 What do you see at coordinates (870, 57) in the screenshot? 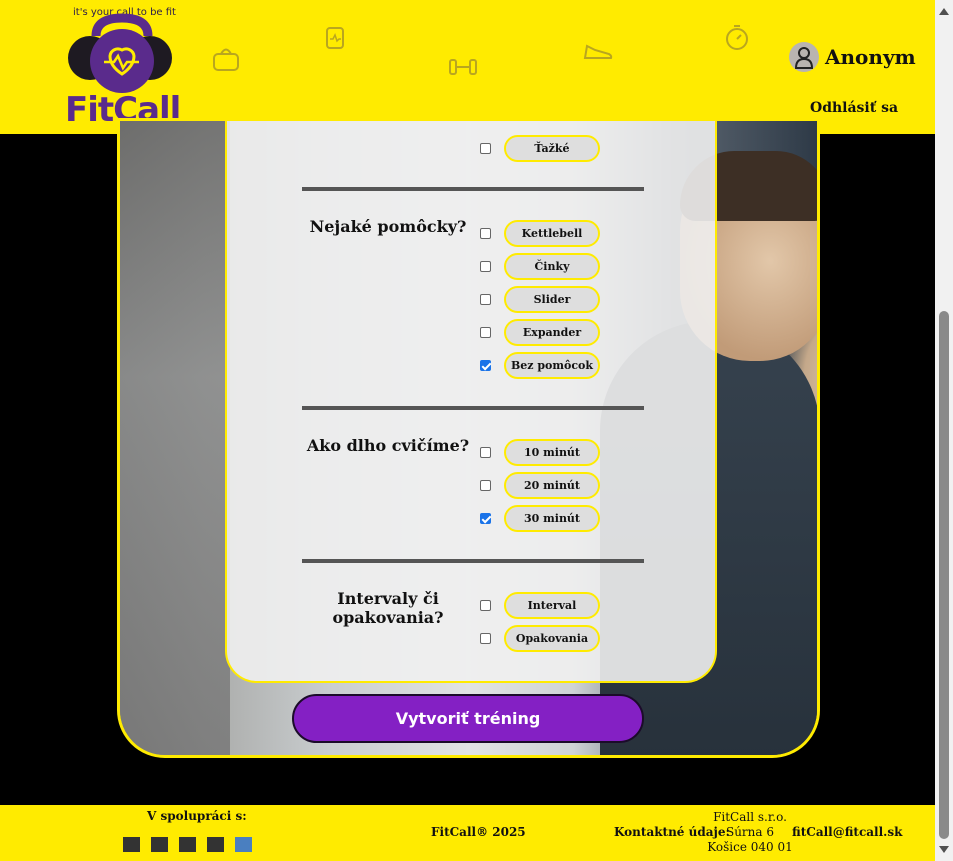
I see `user-name: Anonym` at bounding box center [870, 57].